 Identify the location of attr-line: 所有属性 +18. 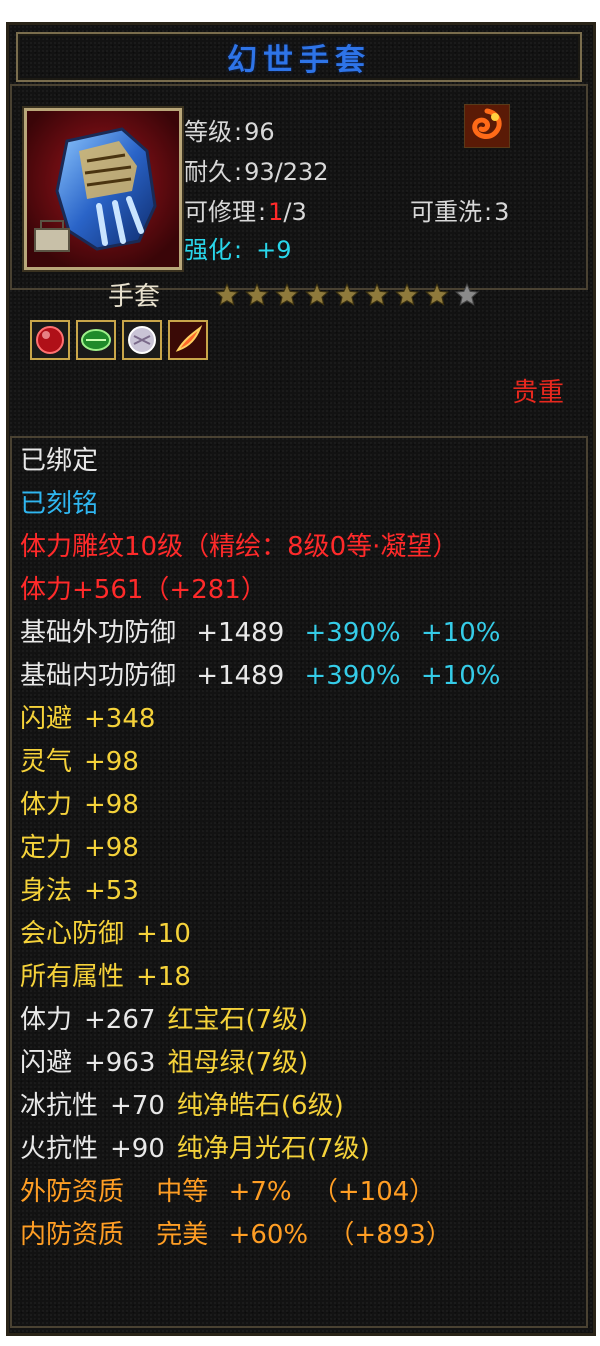
(260, 977).